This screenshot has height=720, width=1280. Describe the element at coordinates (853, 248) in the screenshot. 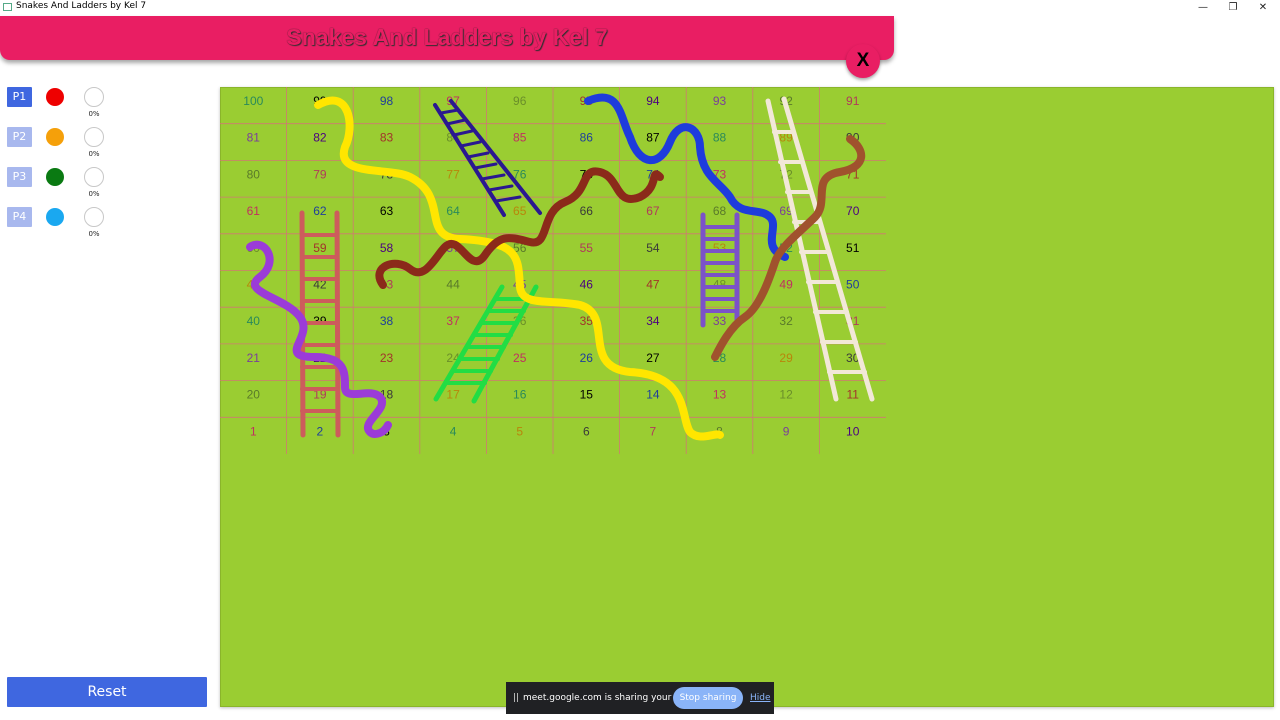

I see `board-cell-51: 51` at that location.